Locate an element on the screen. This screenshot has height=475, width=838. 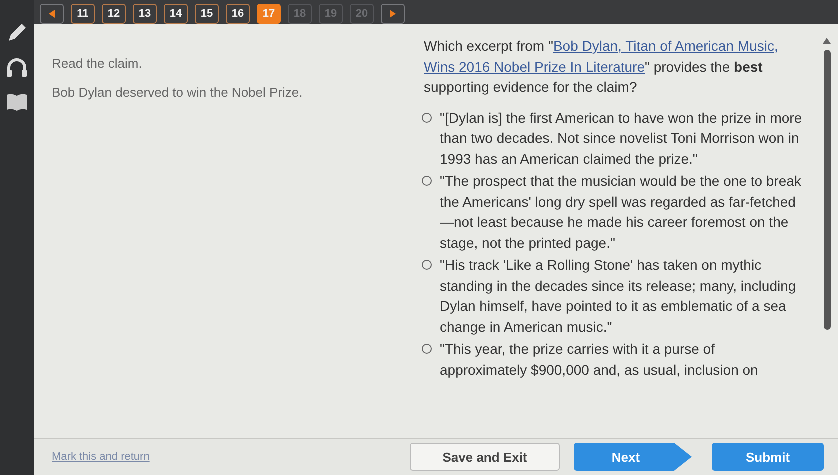
right-triangle-icon is located at coordinates (393, 14).